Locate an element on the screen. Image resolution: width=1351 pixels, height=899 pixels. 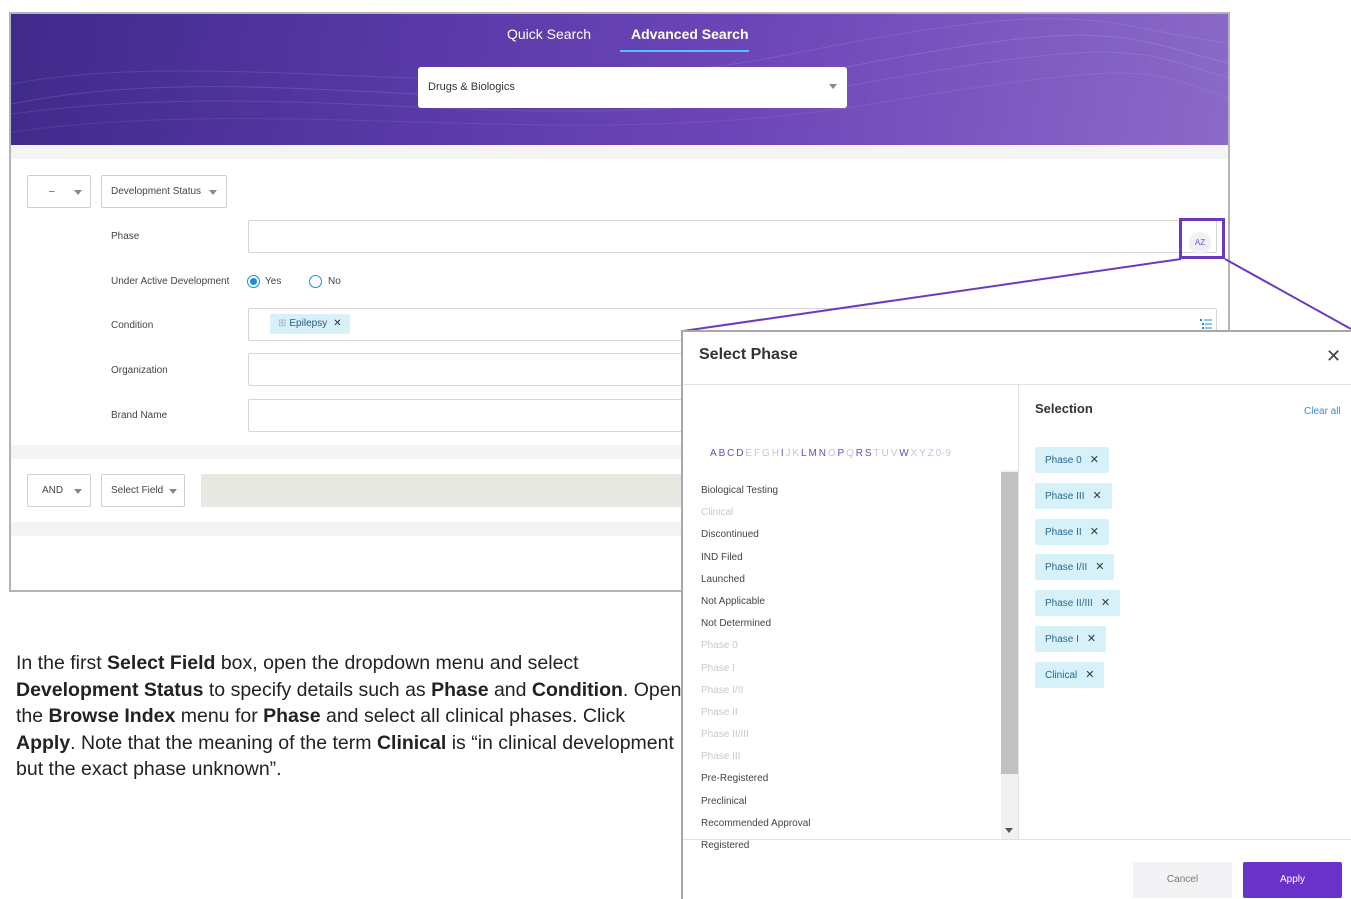
modal-column-divider is located at coordinates (1018, 611).